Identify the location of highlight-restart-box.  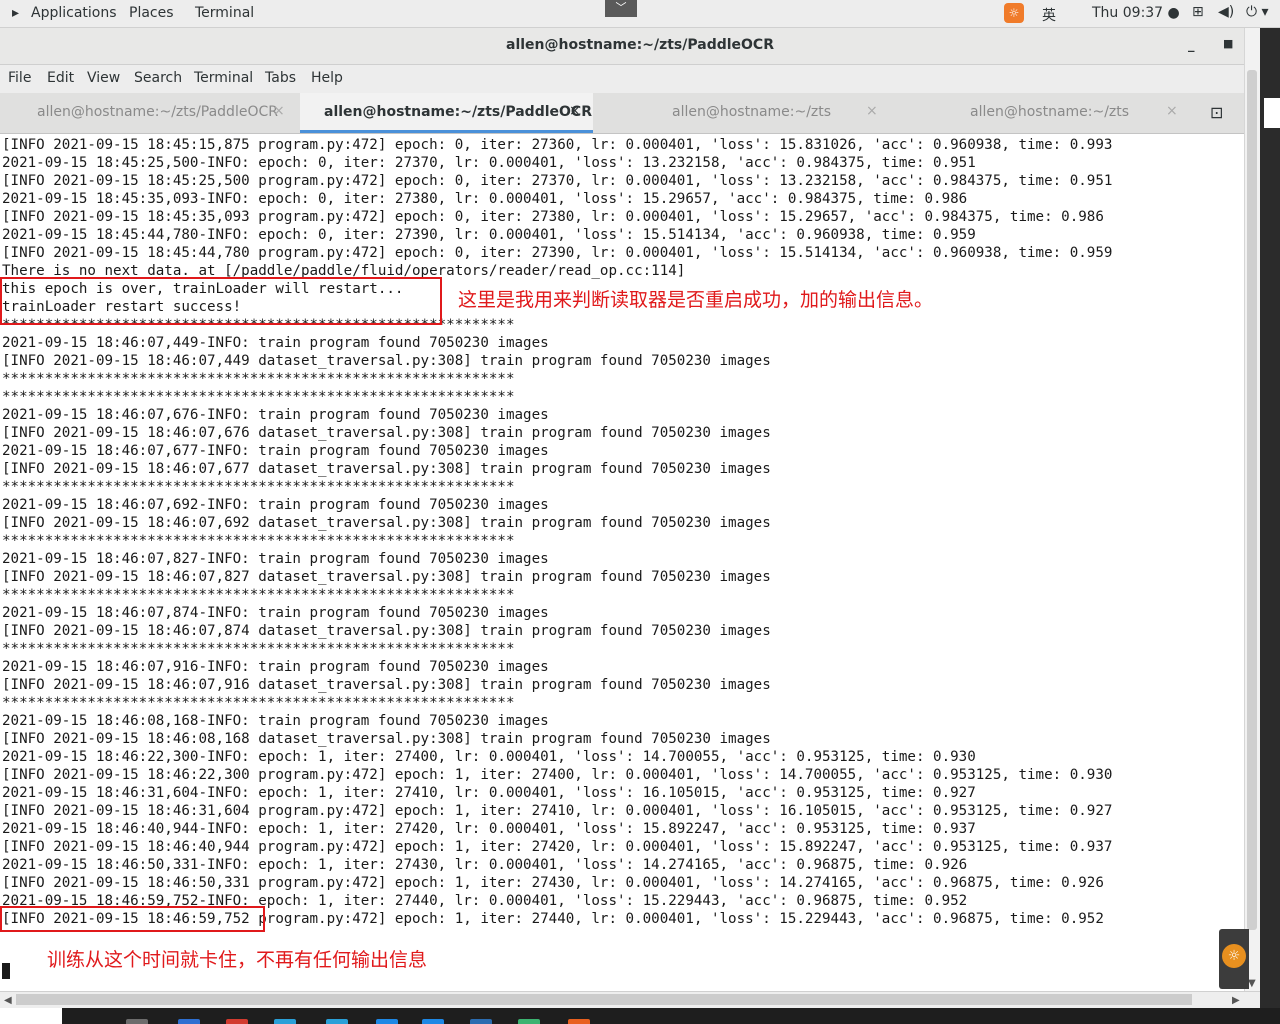
(221, 301).